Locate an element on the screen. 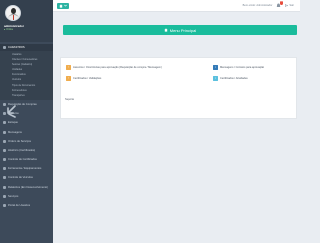 Image resolution: width=320 pixels, height=243 pixels. sidebar-item-label: Controle de Veículos is located at coordinates (20, 178).